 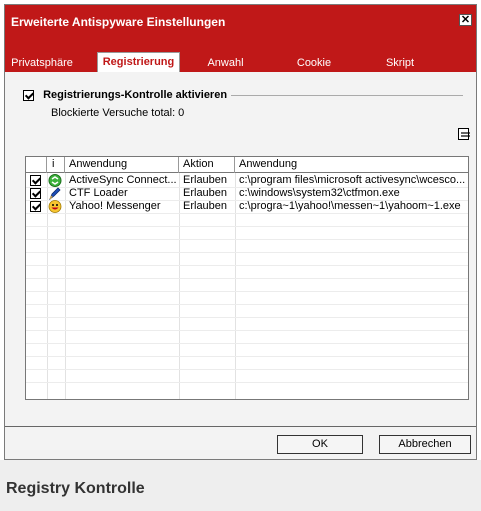 What do you see at coordinates (42, 63) in the screenshot?
I see `tab-privatsphaere: Privatsphäre` at bounding box center [42, 63].